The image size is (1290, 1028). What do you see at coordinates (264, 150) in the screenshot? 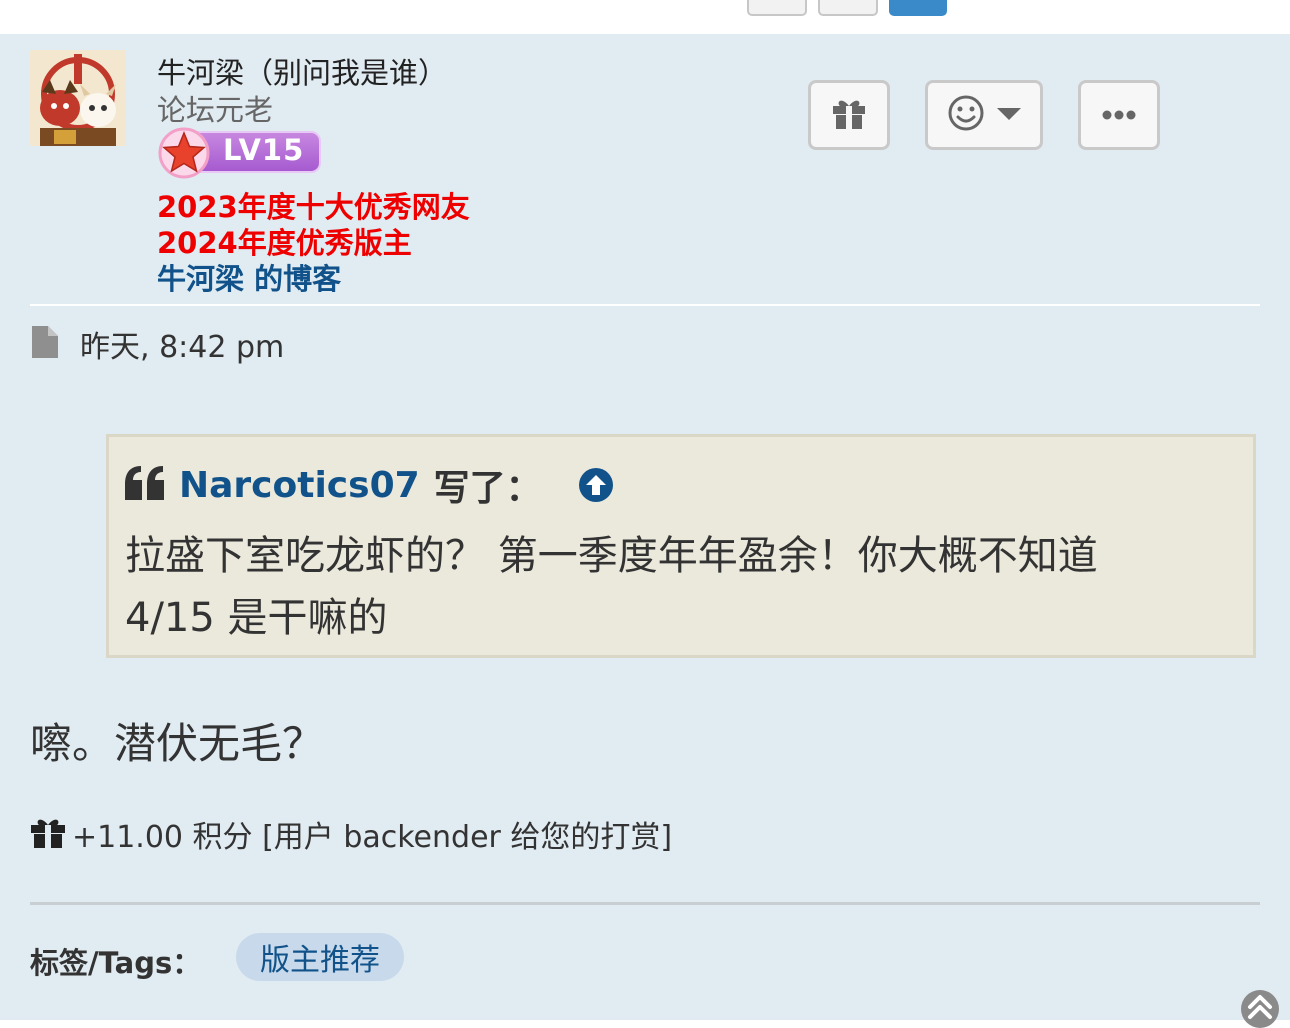
I see `level-text: LV15` at bounding box center [264, 150].